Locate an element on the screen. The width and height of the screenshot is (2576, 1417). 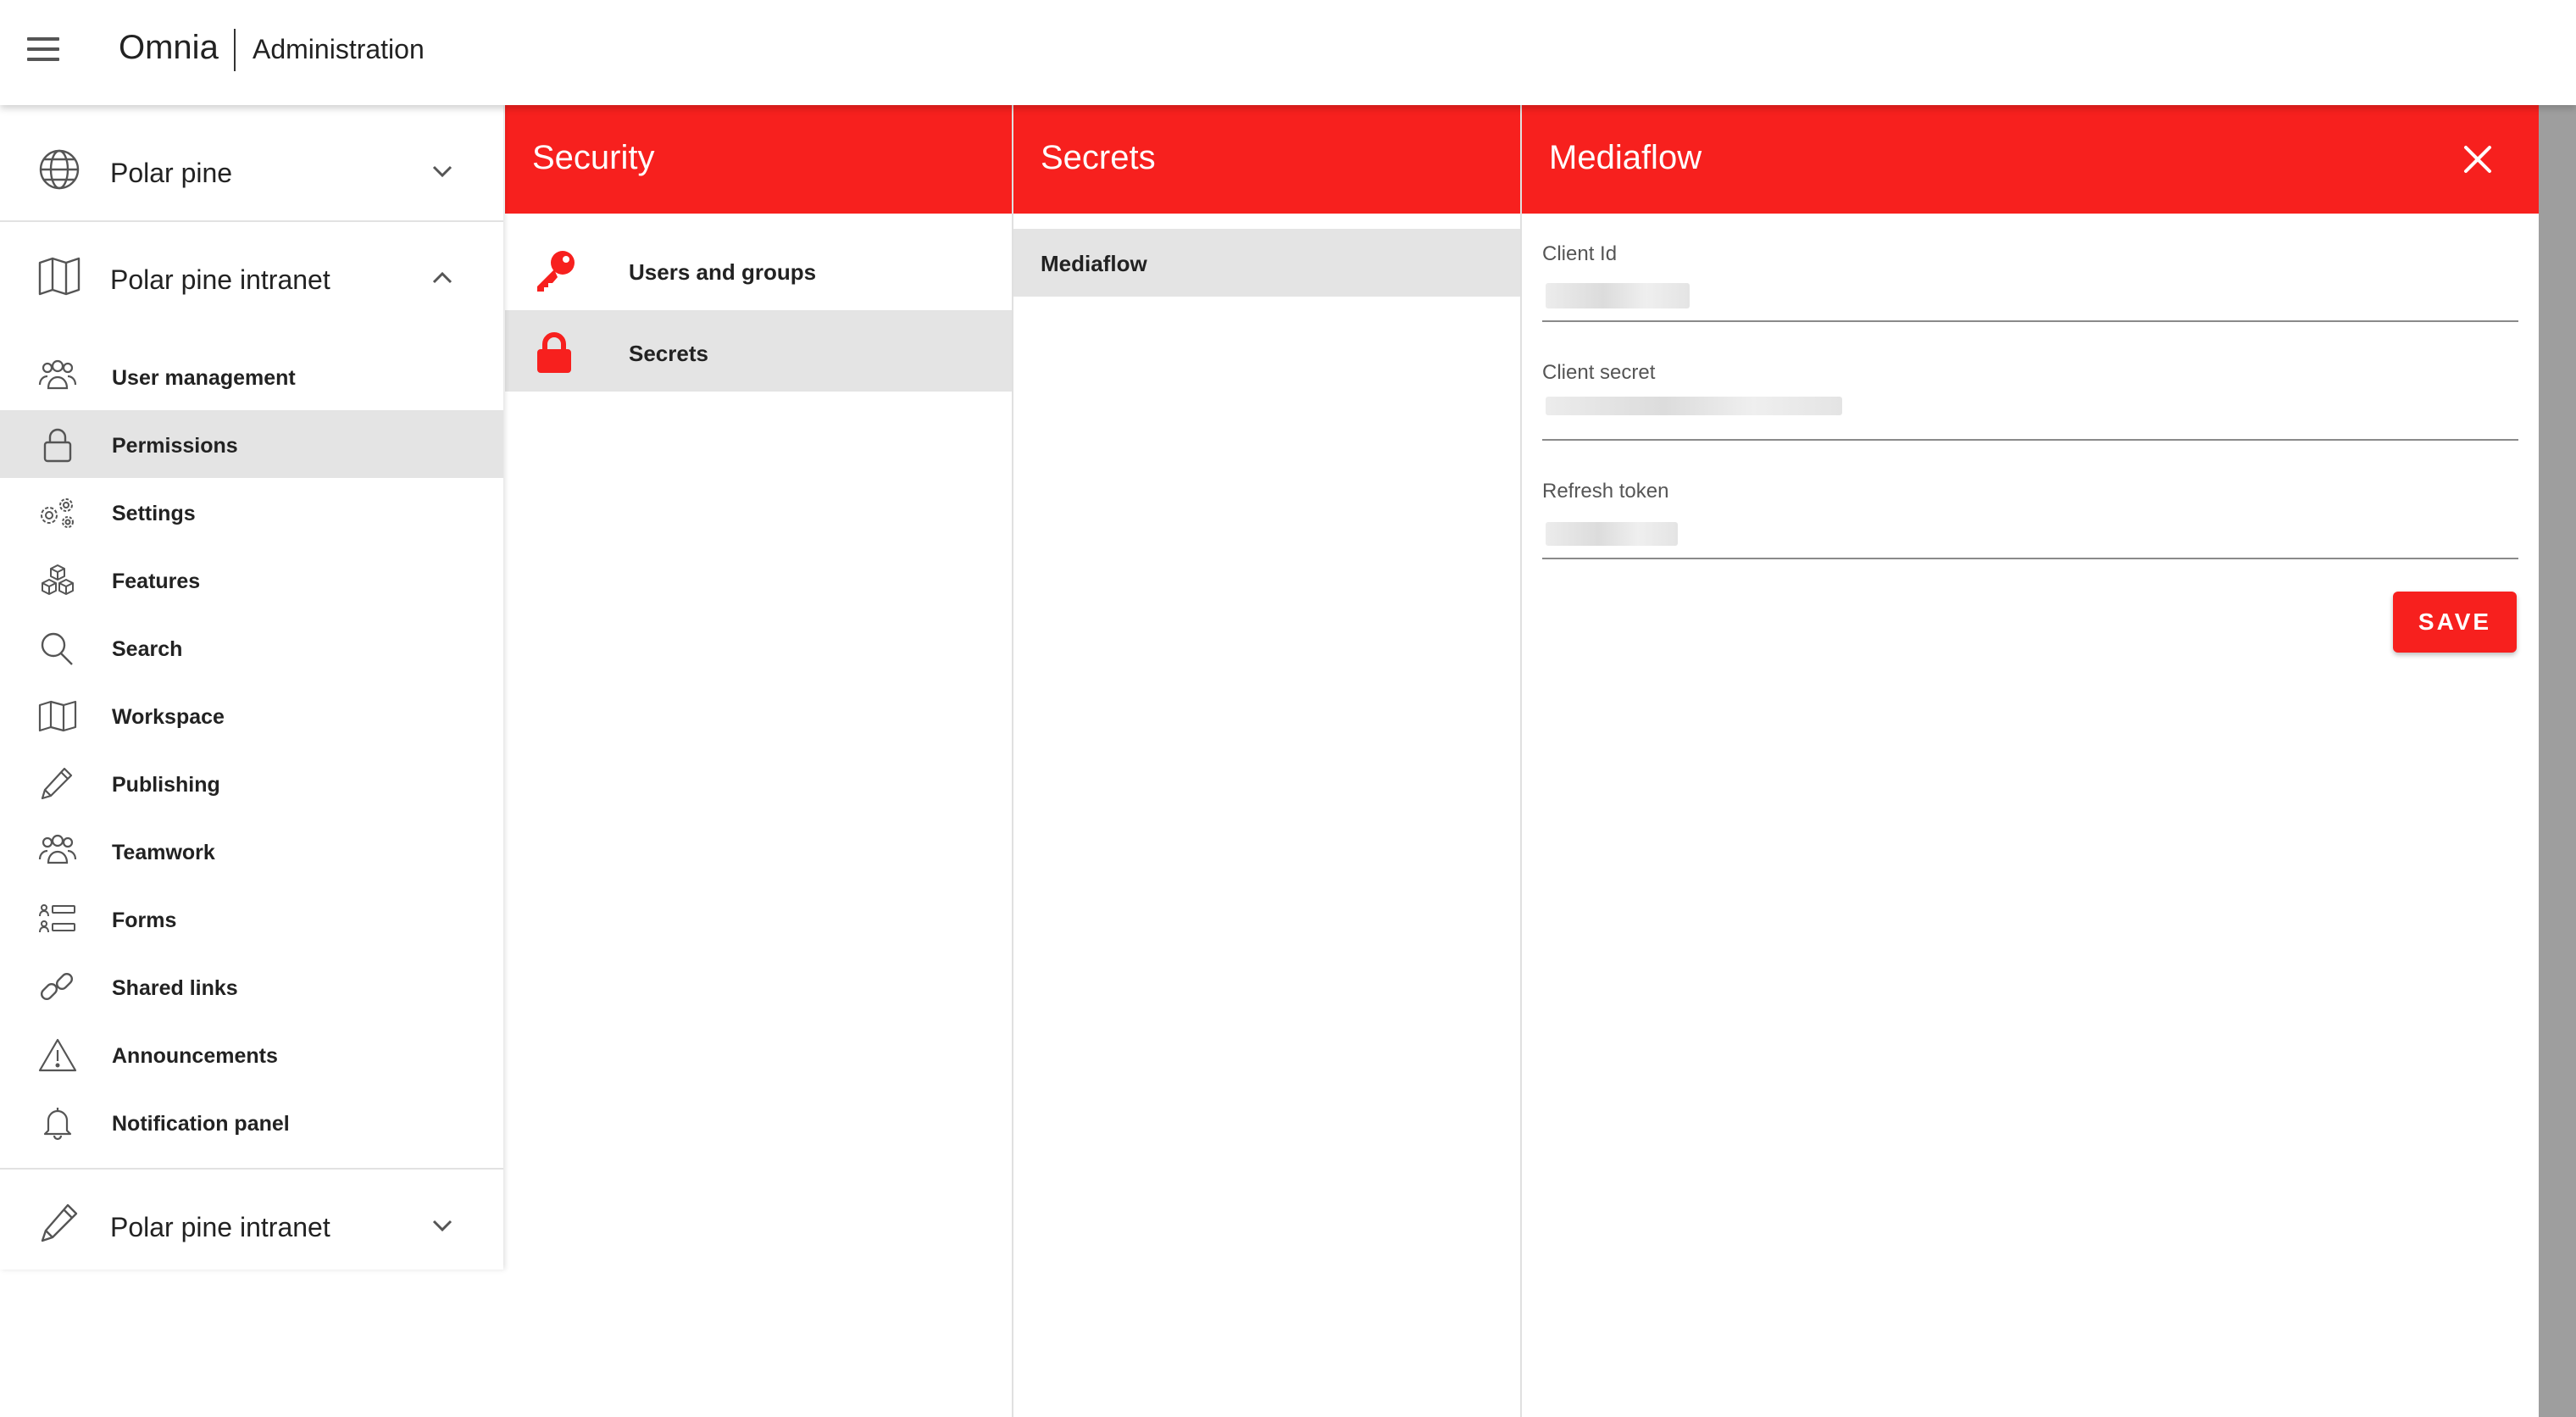
refresh-token-field-group: Refresh token is located at coordinates (2030, 527).